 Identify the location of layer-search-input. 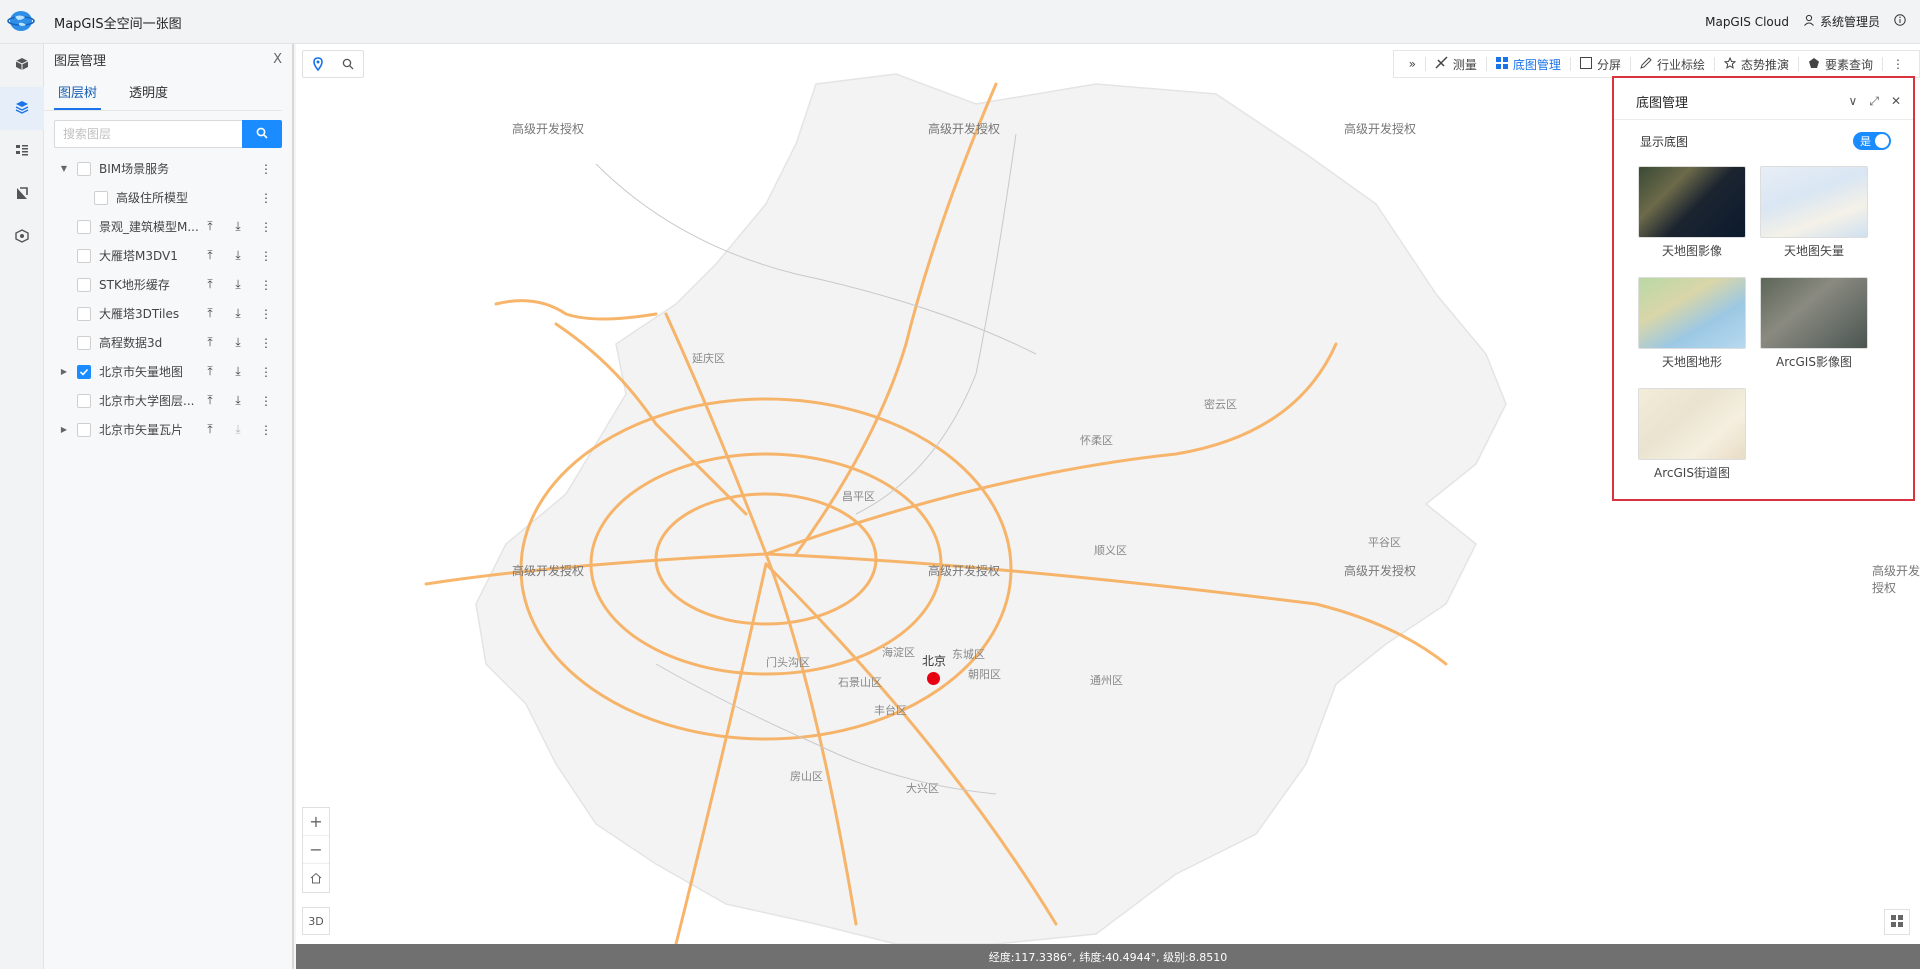
(148, 134).